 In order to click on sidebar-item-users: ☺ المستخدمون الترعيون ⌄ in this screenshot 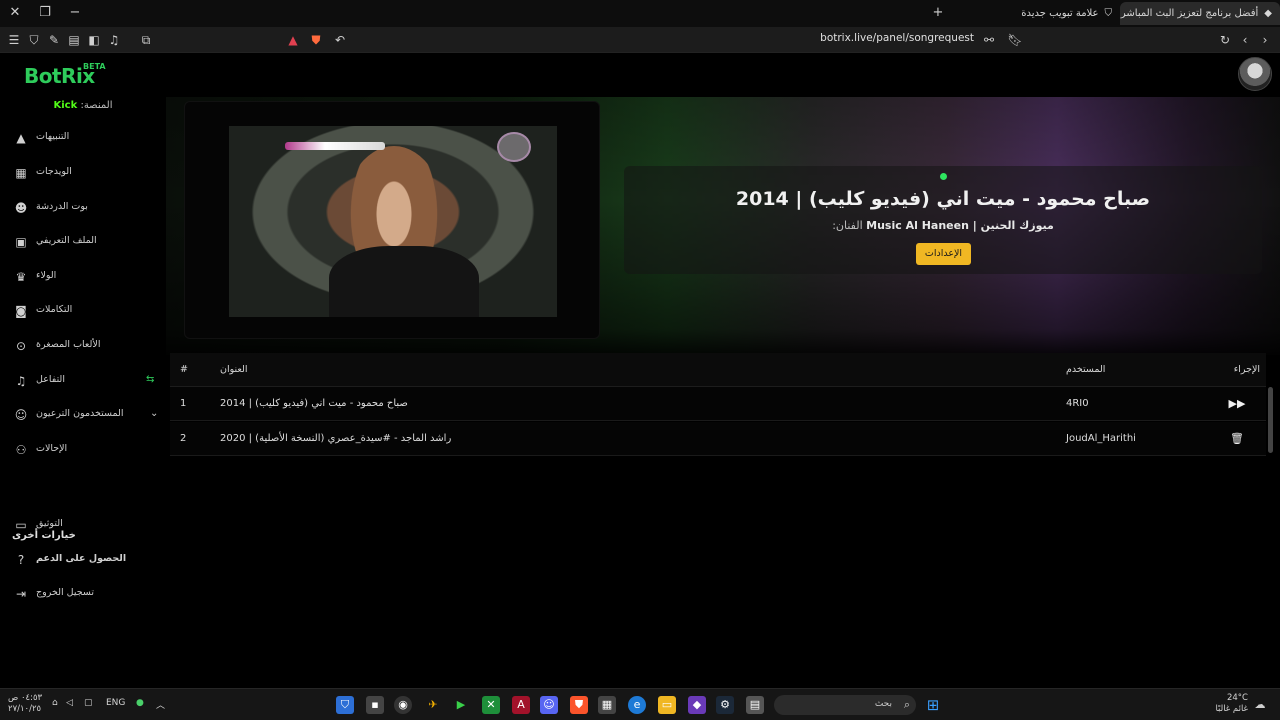, I will do `click(83, 415)`.